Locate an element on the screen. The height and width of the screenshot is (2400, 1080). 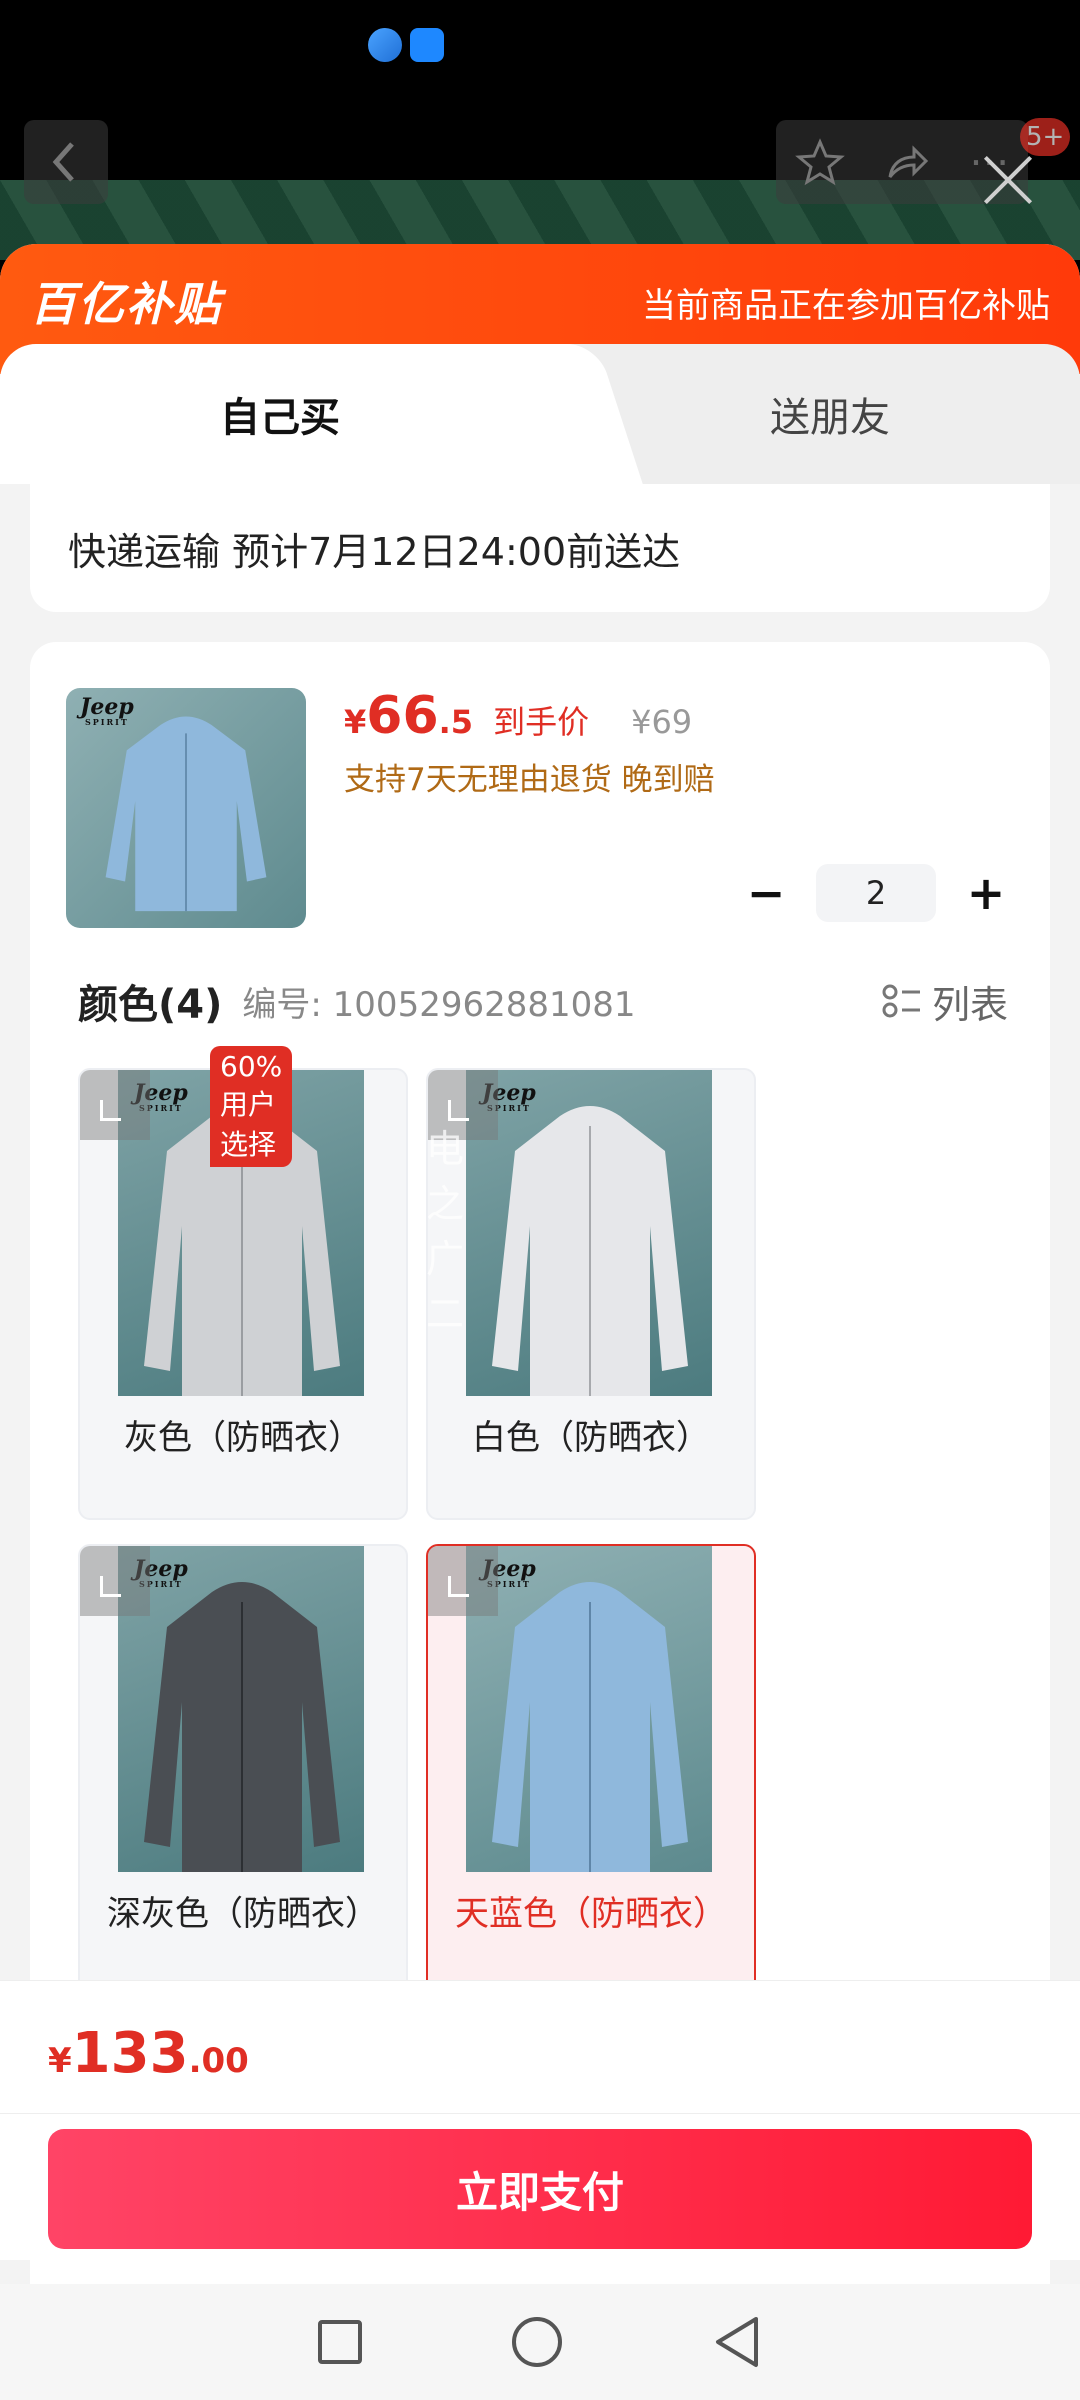
price-symbol: ¥ is located at coordinates (355, 722).